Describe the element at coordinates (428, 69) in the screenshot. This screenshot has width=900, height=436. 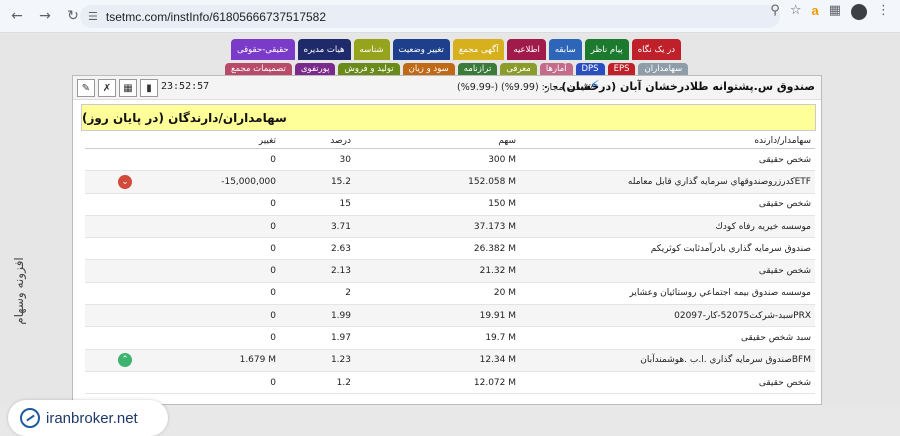
I see `menu-secondary-tab-6: سود و زیان` at that location.